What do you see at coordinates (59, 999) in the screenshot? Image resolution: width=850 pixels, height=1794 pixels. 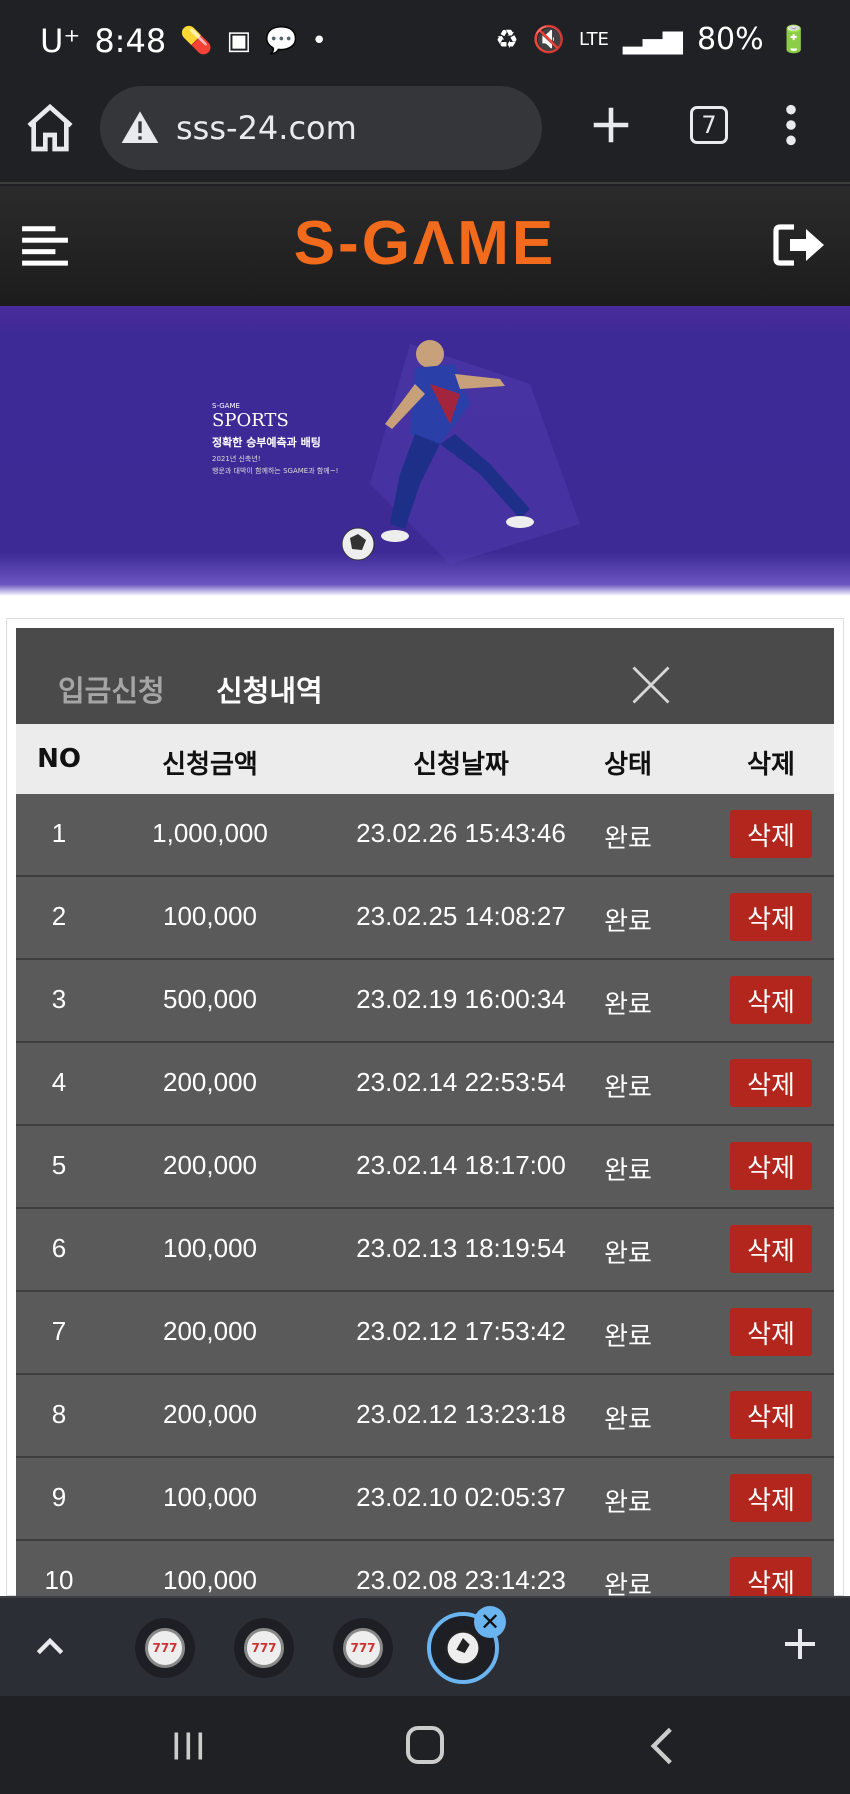 I see `row-no: 3` at bounding box center [59, 999].